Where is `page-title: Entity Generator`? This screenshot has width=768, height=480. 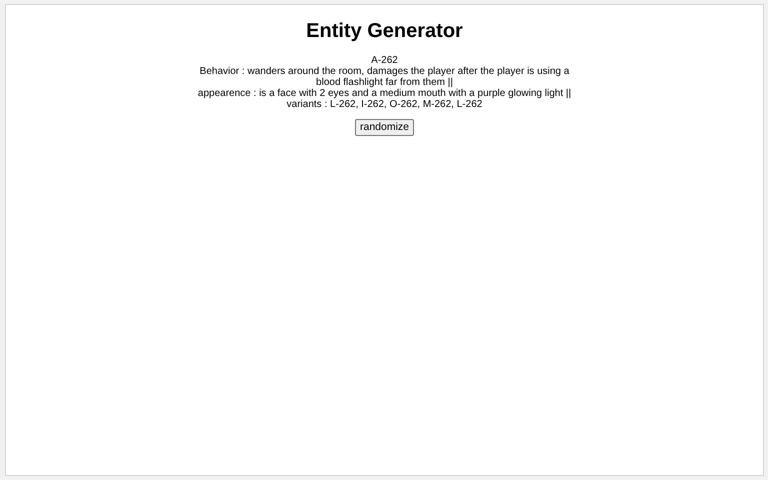
page-title: Entity Generator is located at coordinates (384, 31).